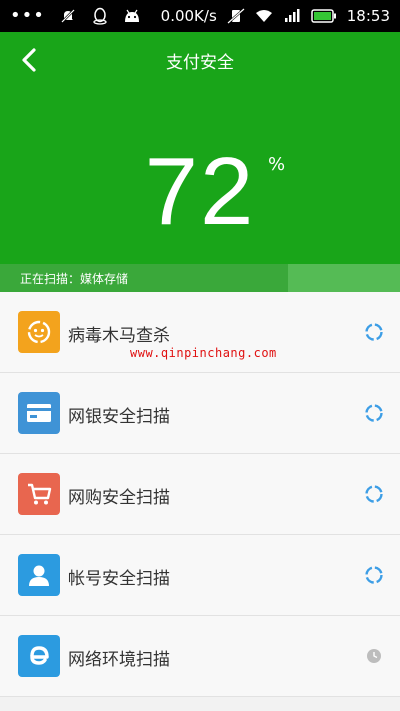  I want to click on battery-icon, so click(324, 16).